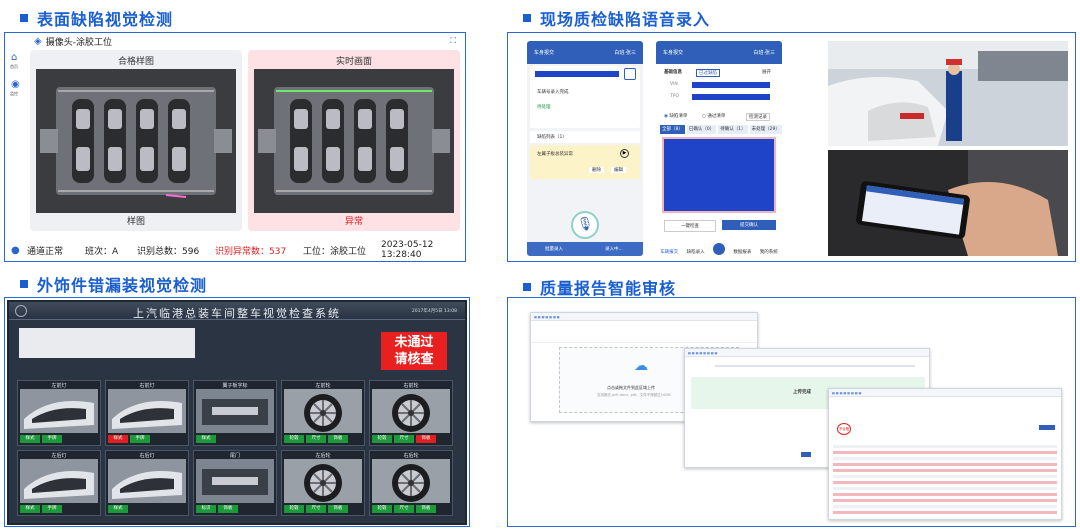 This screenshot has height=530, width=1080. What do you see at coordinates (553, 92) in the screenshot?
I see `vehicle-done-text: 车辆号录入完成` at bounding box center [553, 92].